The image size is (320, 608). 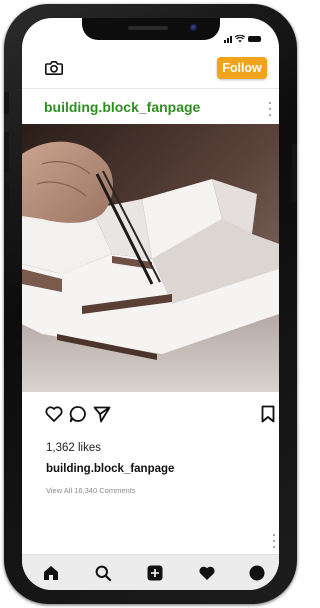 I want to click on status-bar, so click(x=242, y=39).